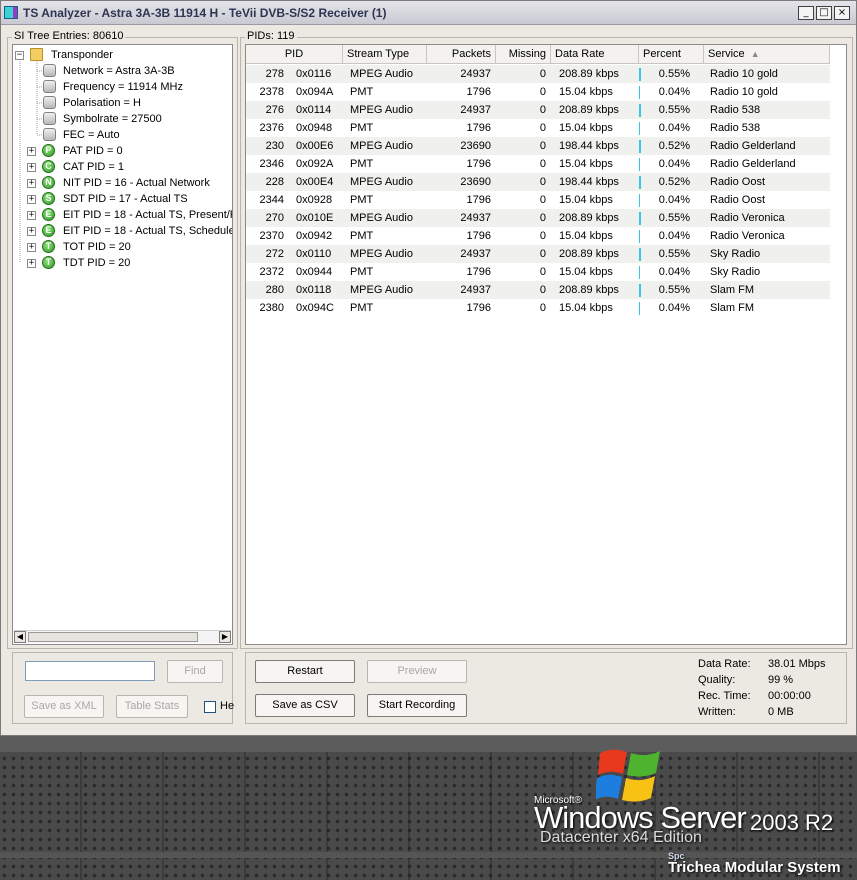 The width and height of the screenshot is (857, 880). What do you see at coordinates (753, 146) in the screenshot?
I see `cell-service: Radio Gelderland` at bounding box center [753, 146].